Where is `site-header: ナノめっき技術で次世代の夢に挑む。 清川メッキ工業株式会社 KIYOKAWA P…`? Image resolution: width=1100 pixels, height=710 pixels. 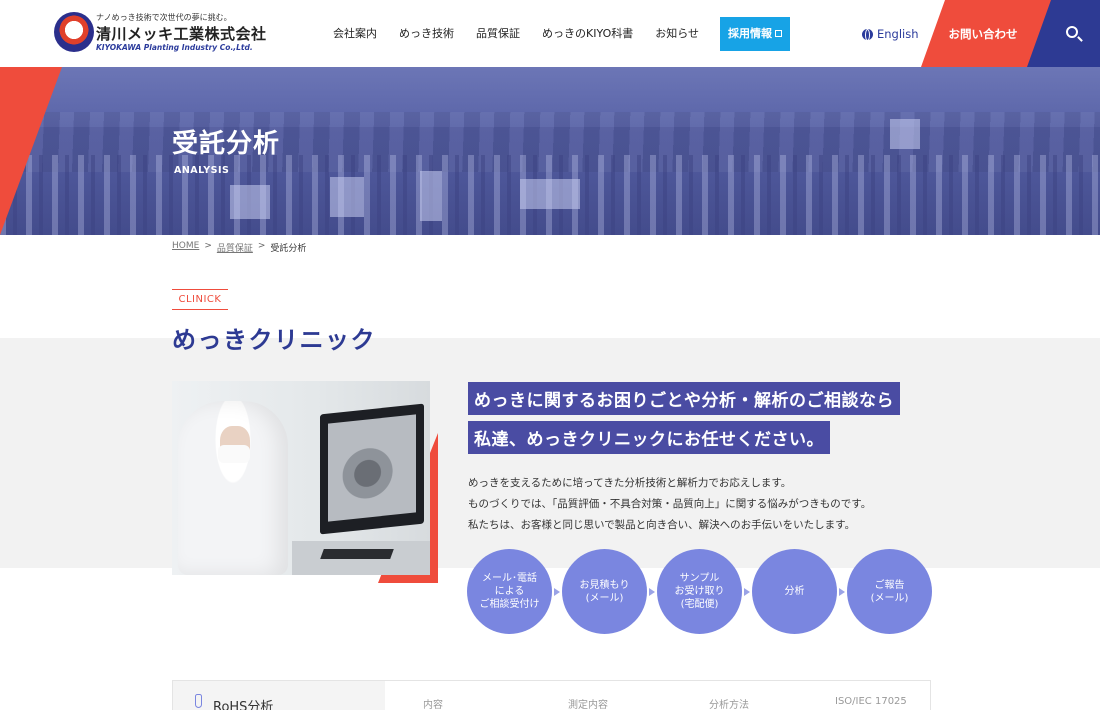
site-header: ナノめっき技術で次世代の夢に挑む。 清川メッキ工業株式会社 KIYOKAWA P… is located at coordinates (550, 33).